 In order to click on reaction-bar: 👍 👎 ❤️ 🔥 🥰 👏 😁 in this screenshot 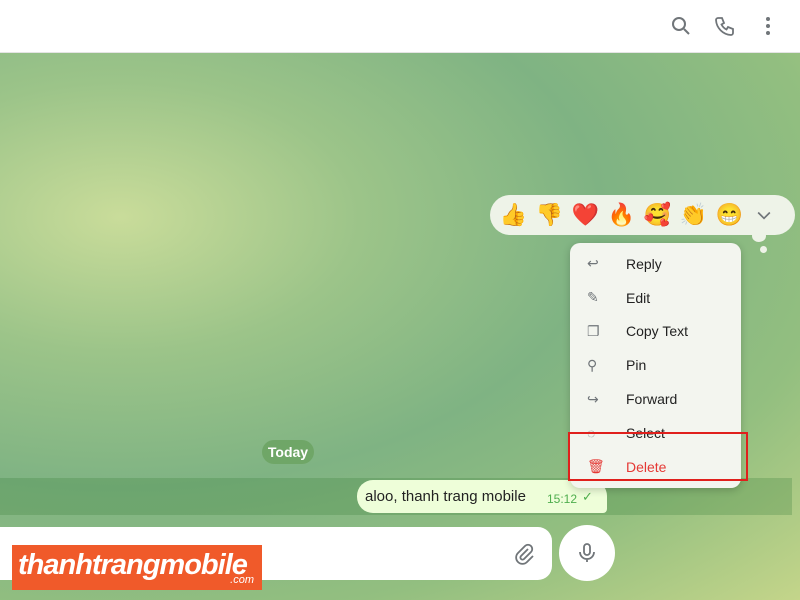, I will do `click(642, 215)`.